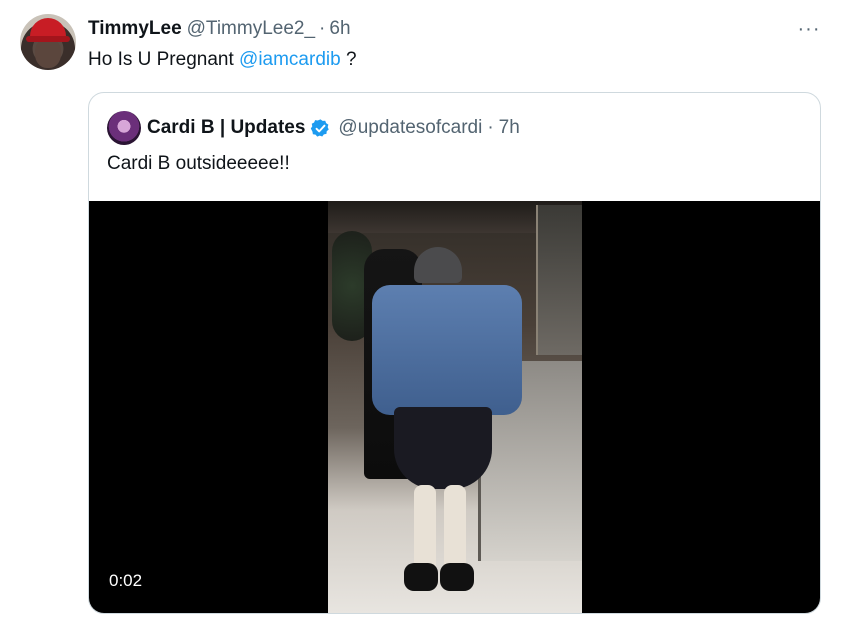 The height and width of the screenshot is (628, 842). Describe the element at coordinates (559, 280) in the screenshot. I see `video-scene-wall` at that location.